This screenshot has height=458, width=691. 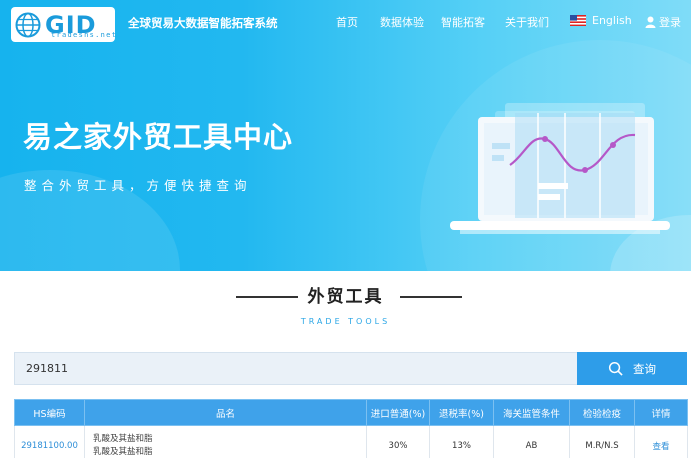 I want to click on logo: GID tradesns.net, so click(x=64, y=24).